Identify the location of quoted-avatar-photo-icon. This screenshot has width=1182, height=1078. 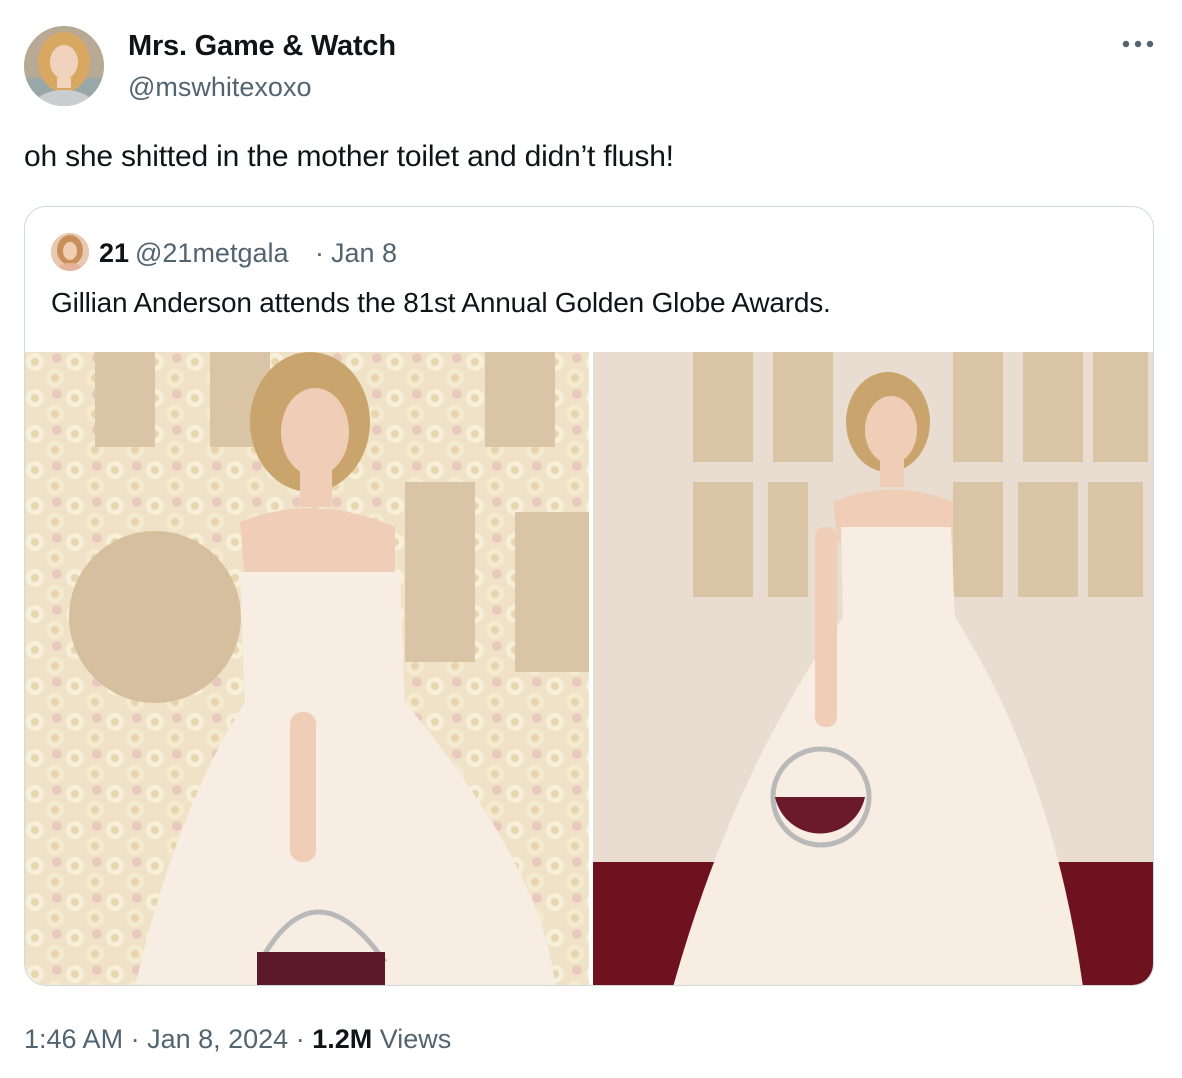
(70, 252).